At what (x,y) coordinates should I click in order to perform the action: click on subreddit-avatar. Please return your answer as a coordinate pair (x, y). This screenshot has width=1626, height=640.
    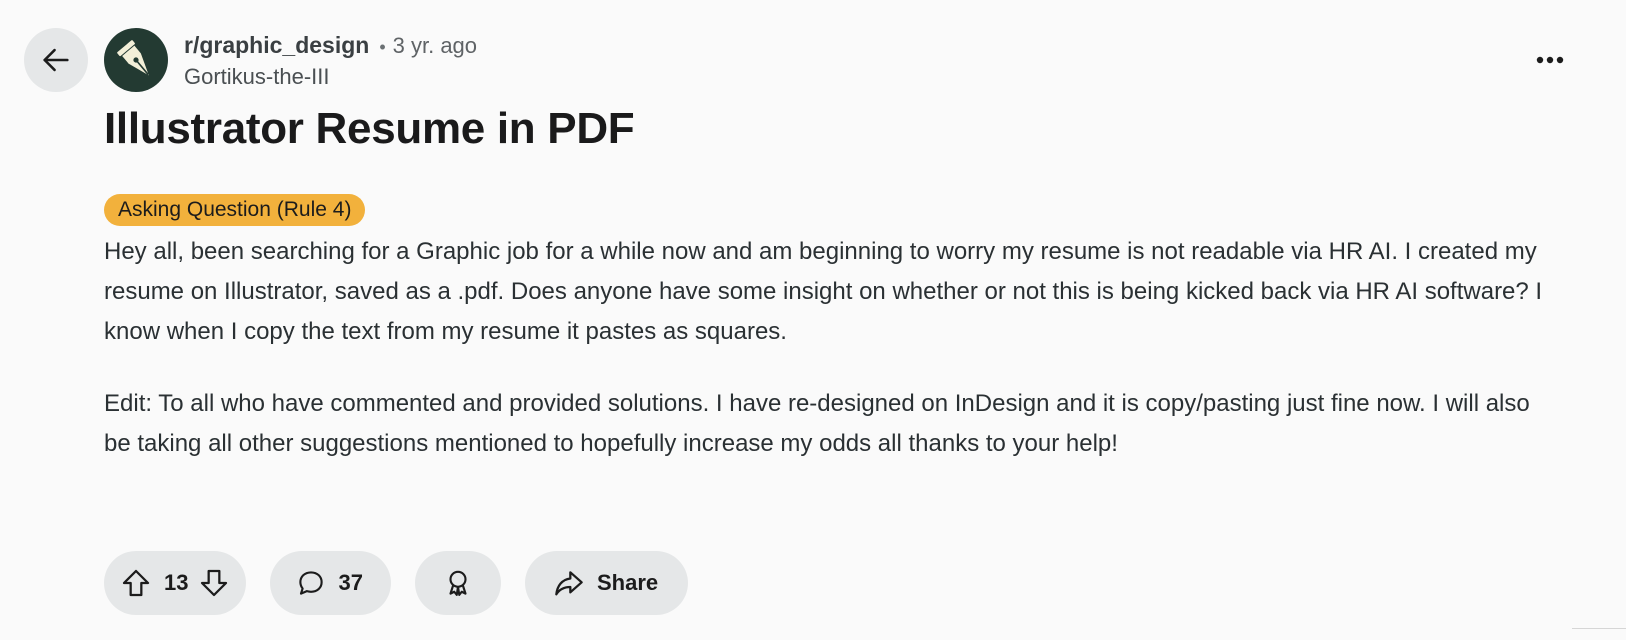
    Looking at the image, I should click on (136, 60).